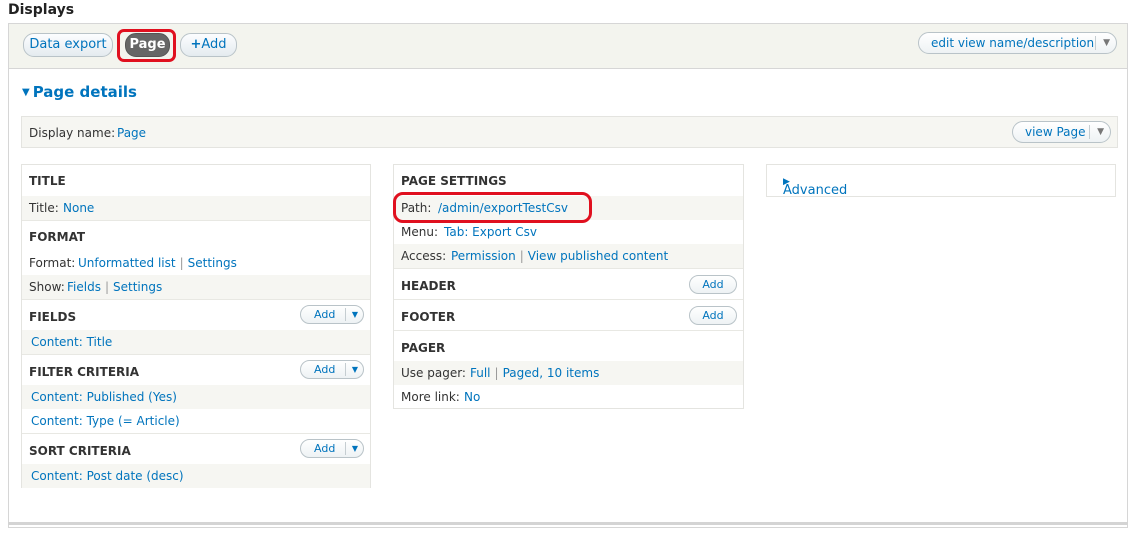 This screenshot has width=1136, height=535. Describe the element at coordinates (325, 448) in the screenshot. I see `sort-add-label: Add` at that location.